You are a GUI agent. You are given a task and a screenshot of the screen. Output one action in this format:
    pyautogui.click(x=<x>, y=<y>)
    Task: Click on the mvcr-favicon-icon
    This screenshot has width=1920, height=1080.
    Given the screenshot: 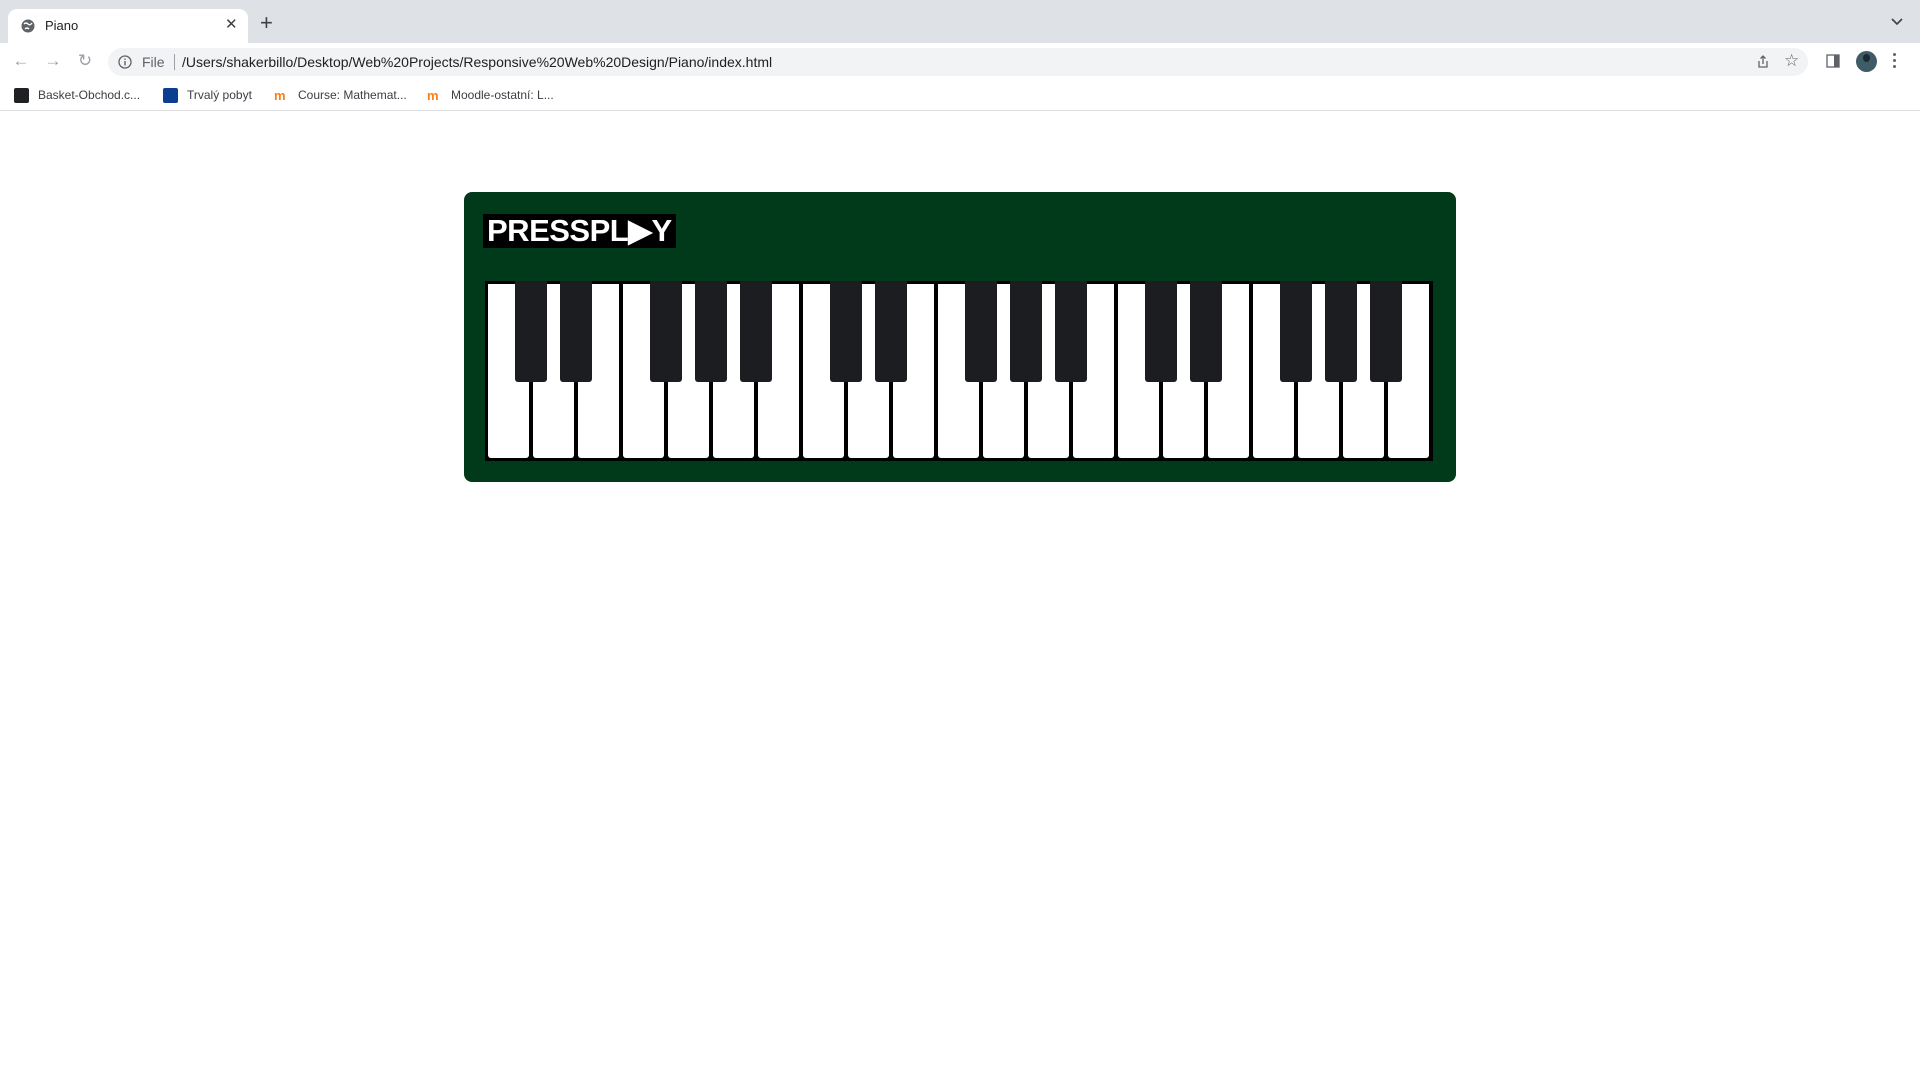 What is the action you would take?
    pyautogui.click(x=170, y=95)
    